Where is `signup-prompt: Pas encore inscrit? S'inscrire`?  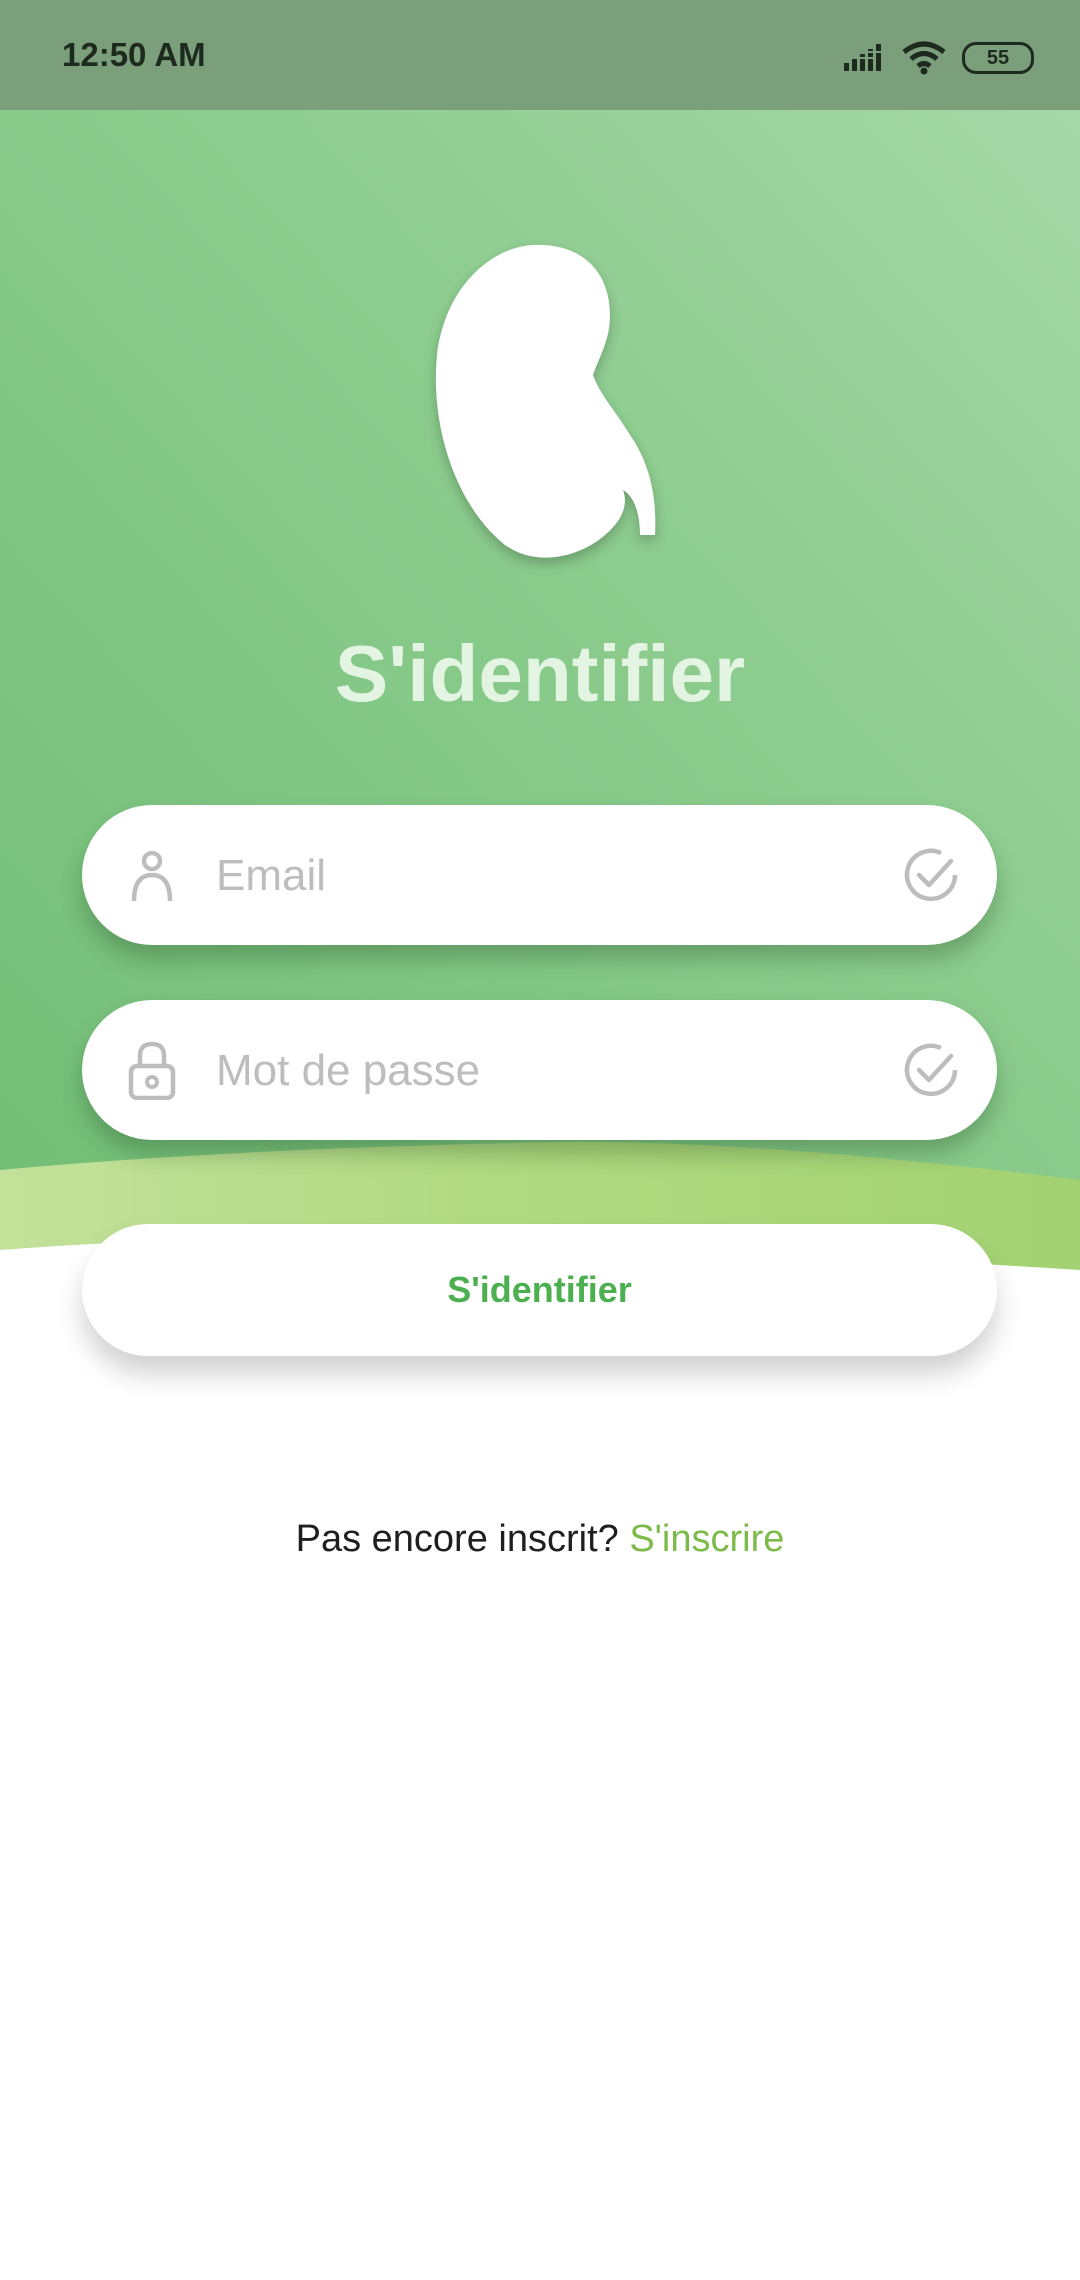
signup-prompt: Pas encore inscrit? S'inscrire is located at coordinates (540, 1539).